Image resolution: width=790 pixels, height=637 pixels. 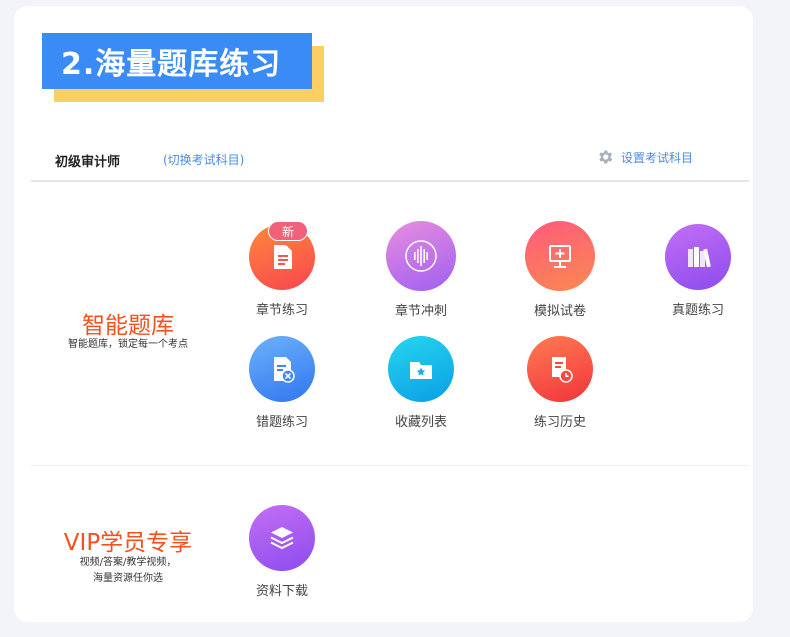 I want to click on item-mock-exam: 模拟试卷, so click(x=560, y=270).